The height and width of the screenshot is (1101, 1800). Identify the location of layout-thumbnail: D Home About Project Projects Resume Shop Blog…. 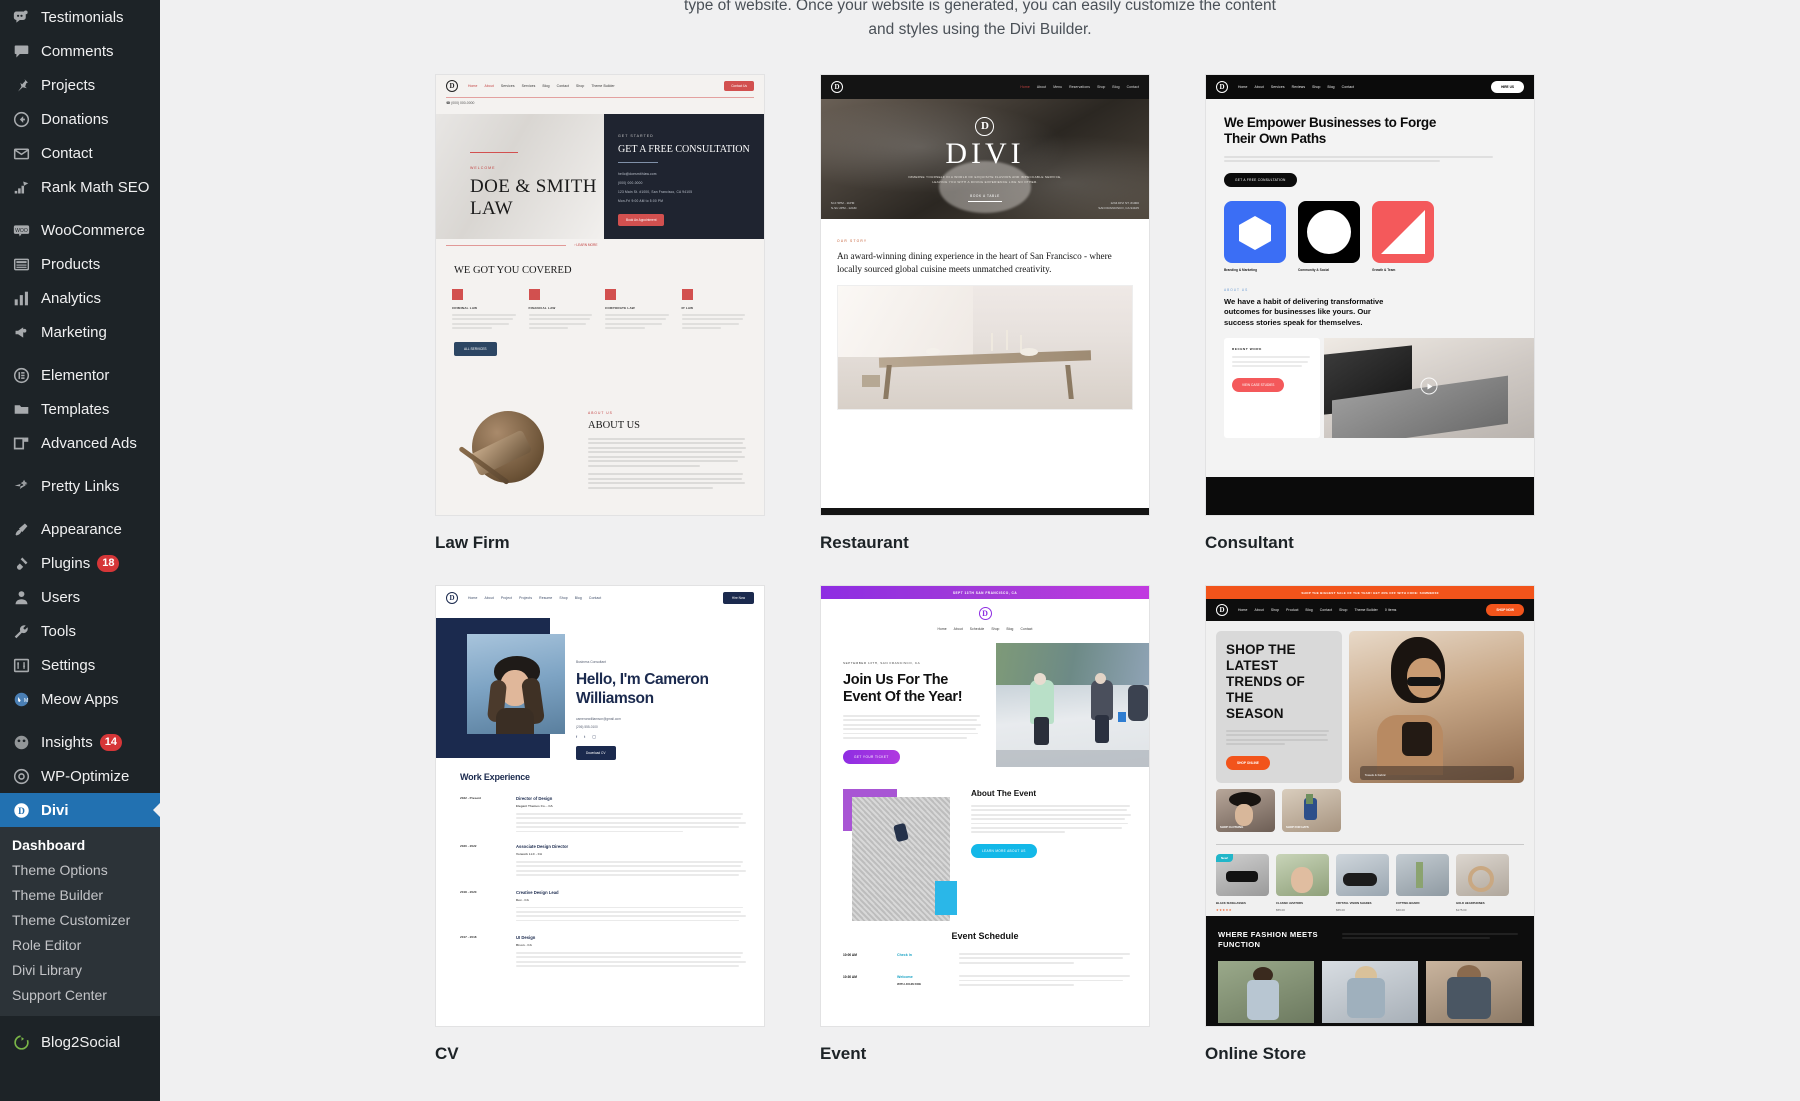
(600, 806).